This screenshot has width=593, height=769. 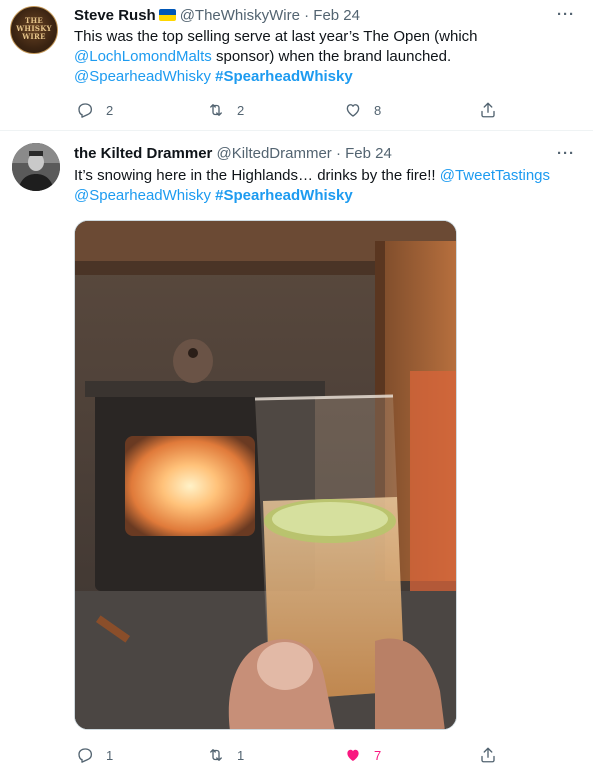 I want to click on mention-link: @LochLomondMalts, so click(x=143, y=56).